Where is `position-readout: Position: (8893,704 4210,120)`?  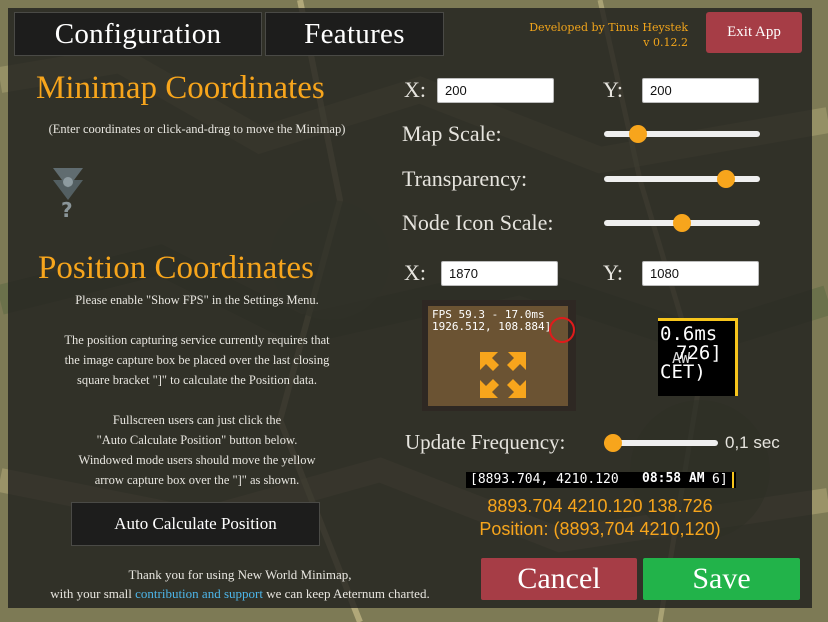 position-readout: Position: (8893,704 4210,120) is located at coordinates (600, 529).